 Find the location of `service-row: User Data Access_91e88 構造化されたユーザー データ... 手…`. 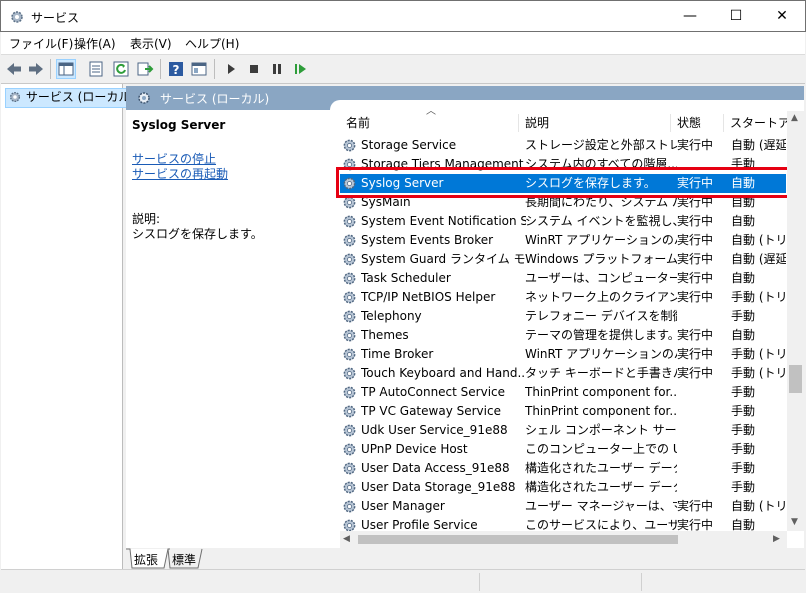

service-row: User Data Access_91e88 構造化されたユーザー データ... 手… is located at coordinates (563, 468).